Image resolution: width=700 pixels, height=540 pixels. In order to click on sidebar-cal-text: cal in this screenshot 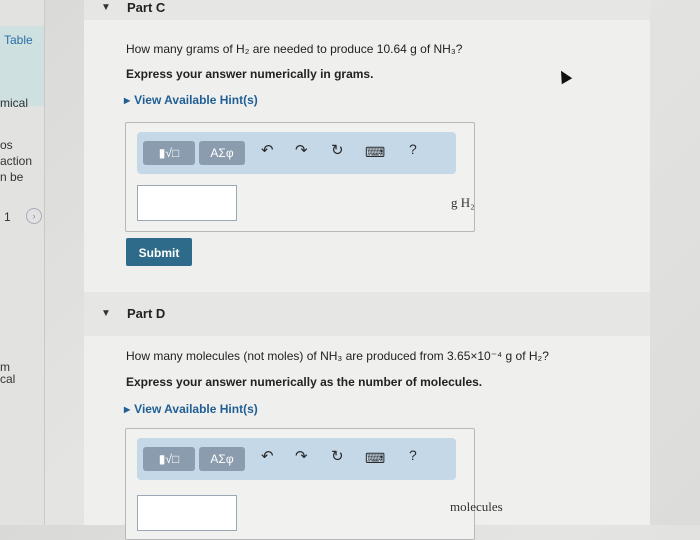, I will do `click(8, 379)`.